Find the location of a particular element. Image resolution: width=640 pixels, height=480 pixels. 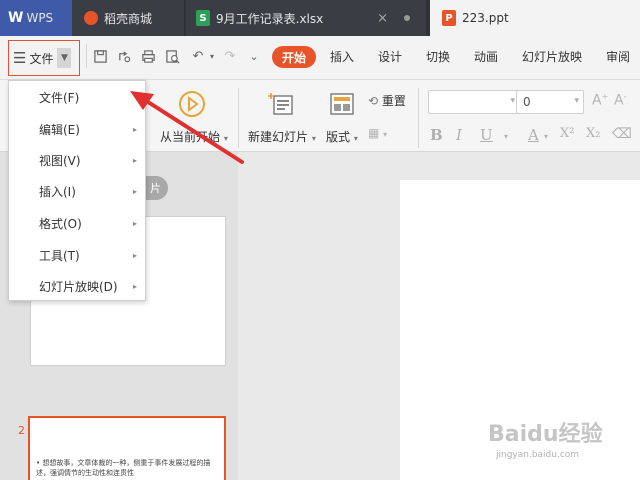

presentation-icon: P is located at coordinates (449, 18).